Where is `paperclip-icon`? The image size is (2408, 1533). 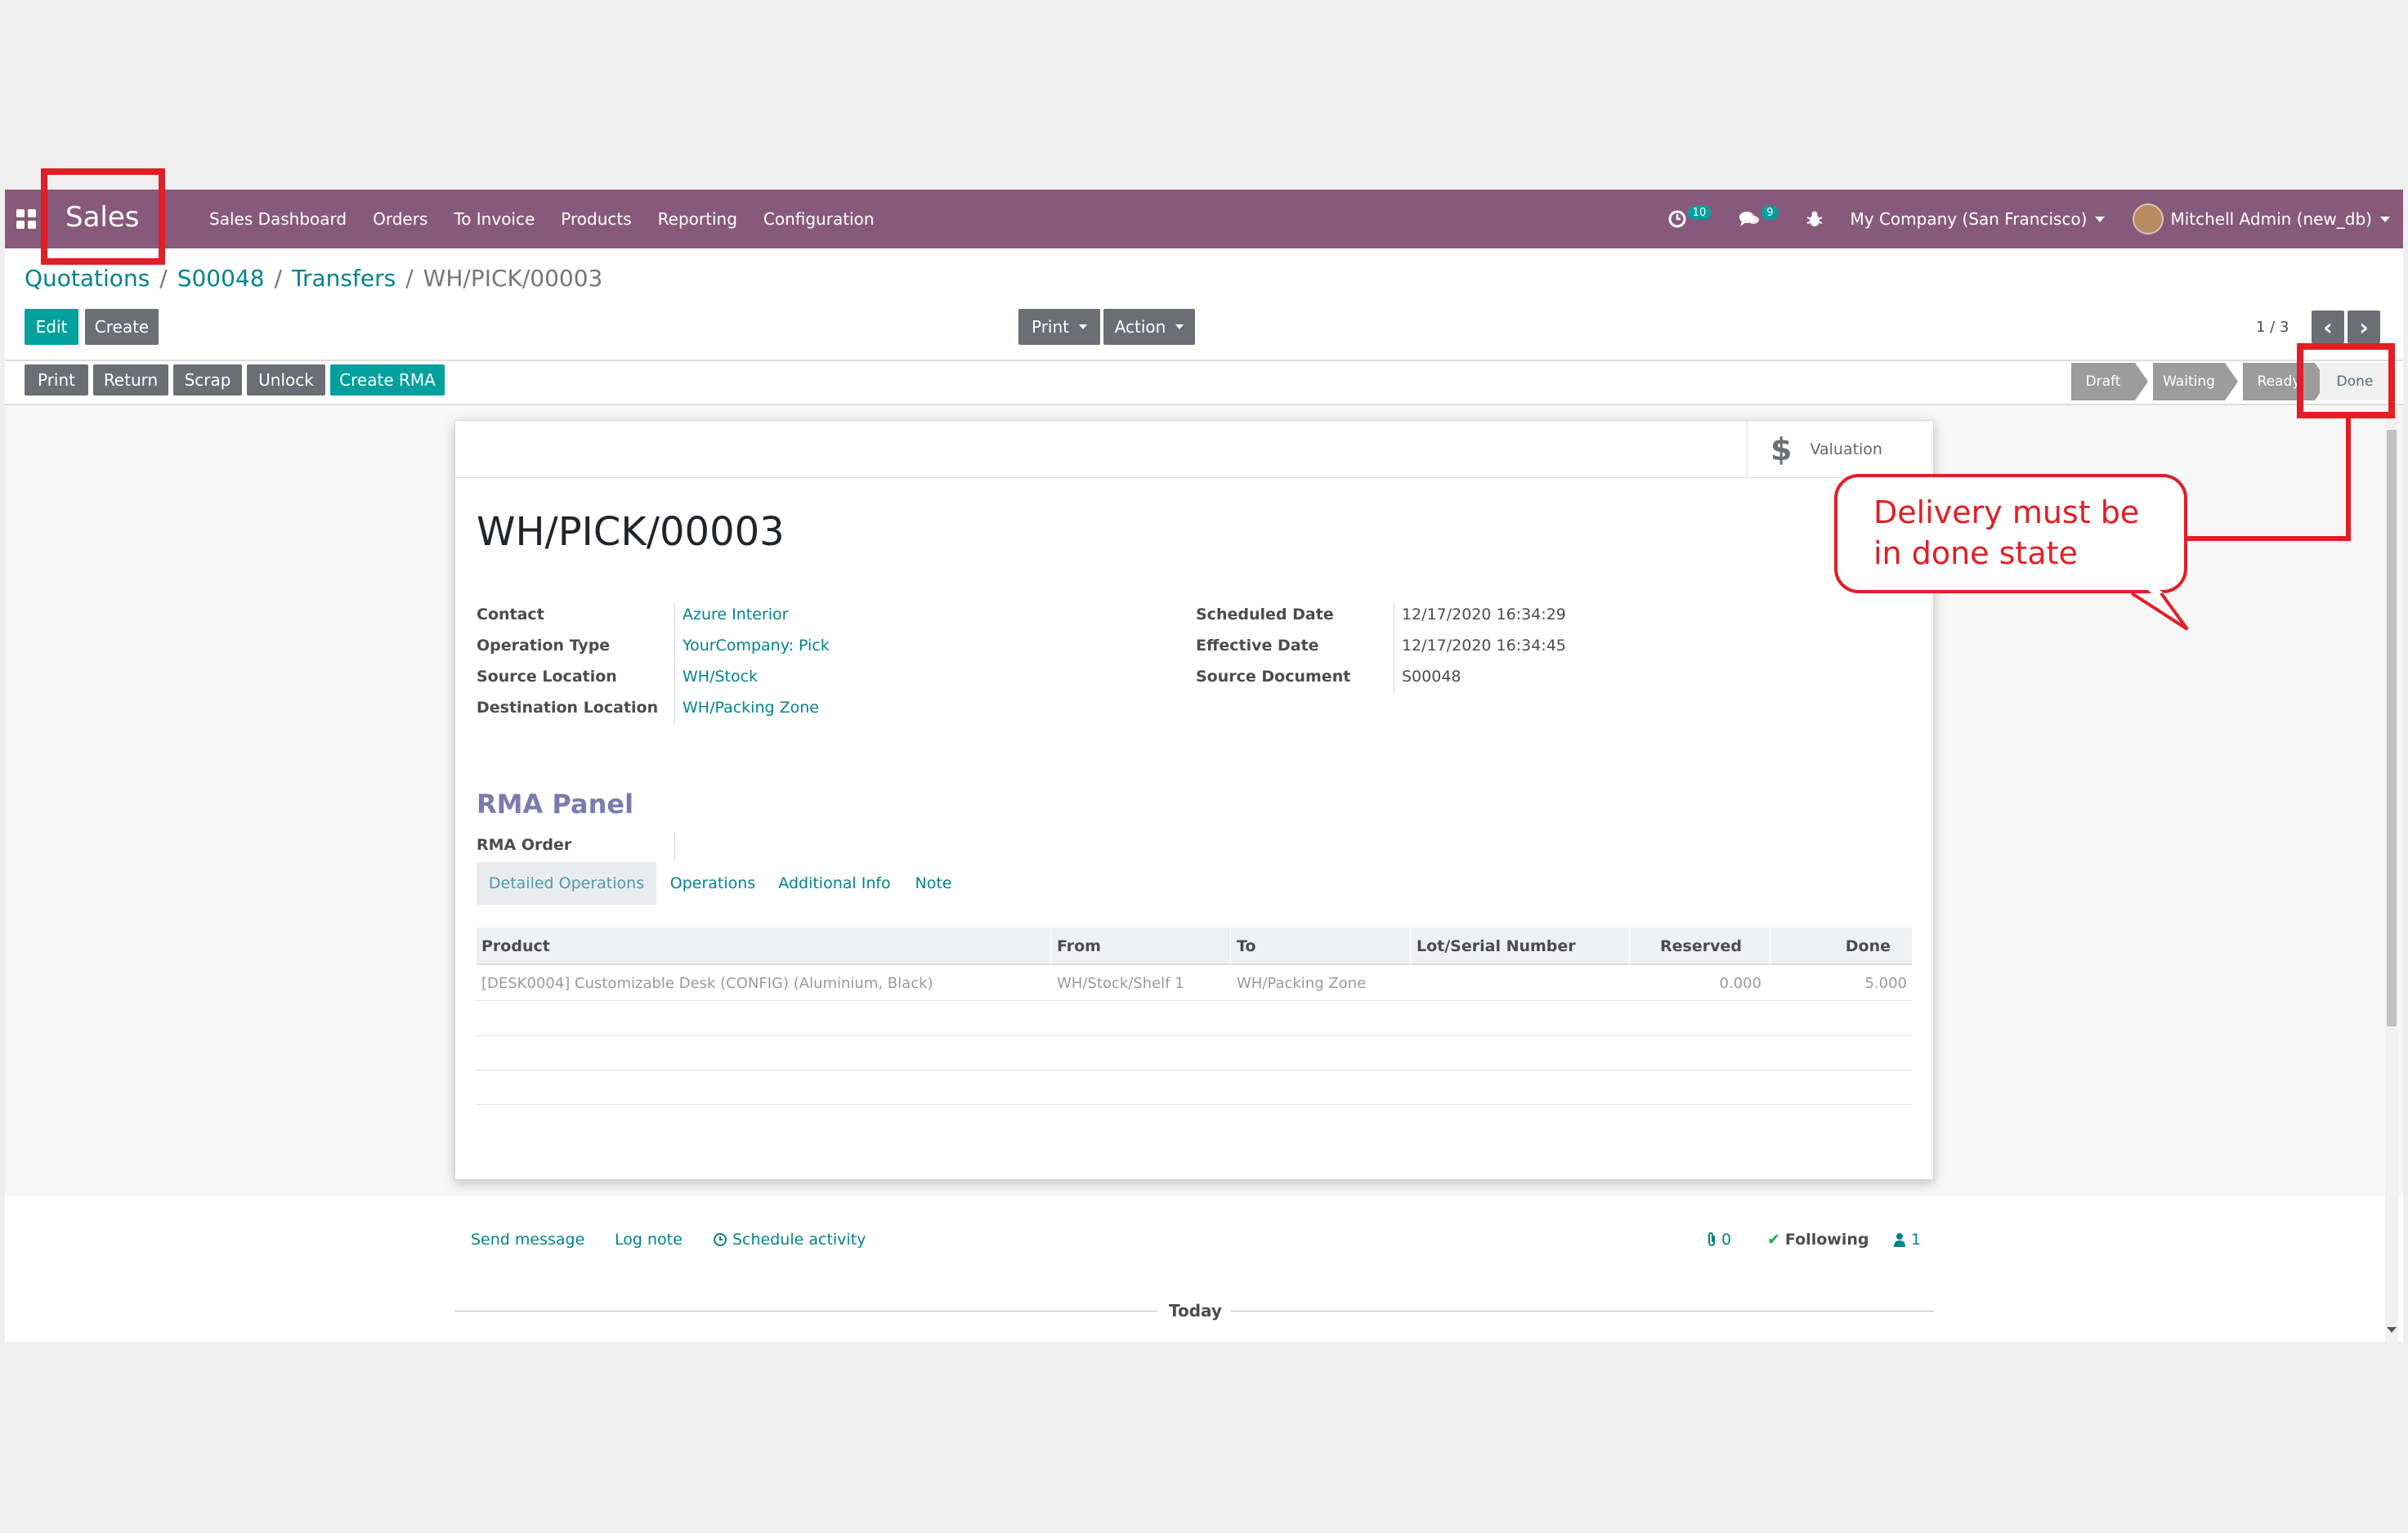 paperclip-icon is located at coordinates (1711, 1239).